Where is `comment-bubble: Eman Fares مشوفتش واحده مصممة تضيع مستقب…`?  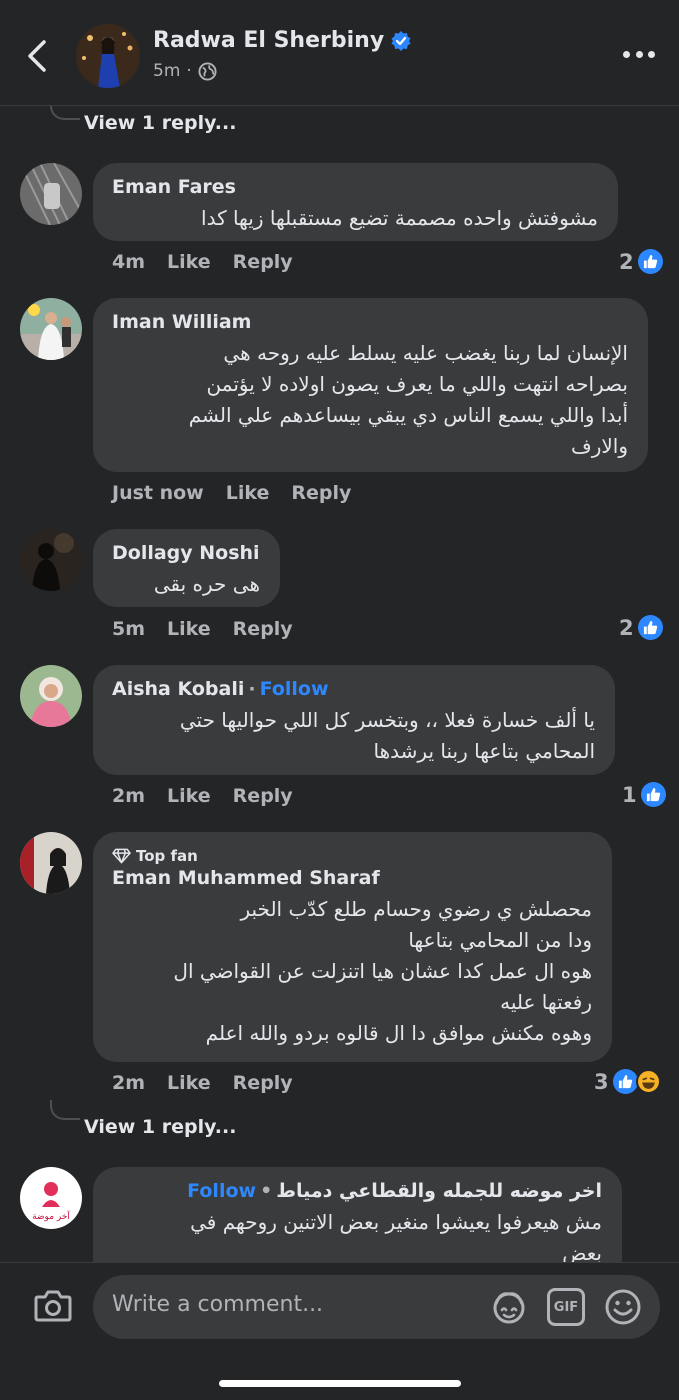
comment-bubble: Eman Fares مشوفتش واحده مصممة تضيع مستقب… is located at coordinates (355, 202).